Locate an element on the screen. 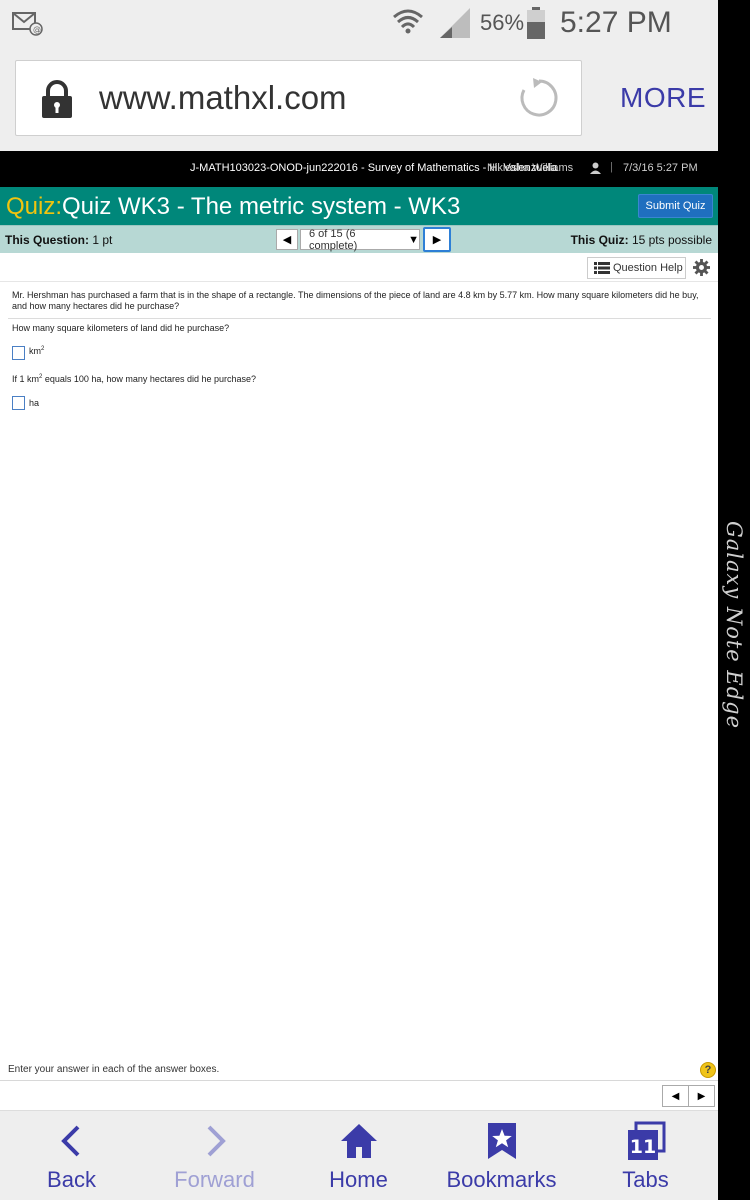  answer-box-km2 is located at coordinates (18, 353).